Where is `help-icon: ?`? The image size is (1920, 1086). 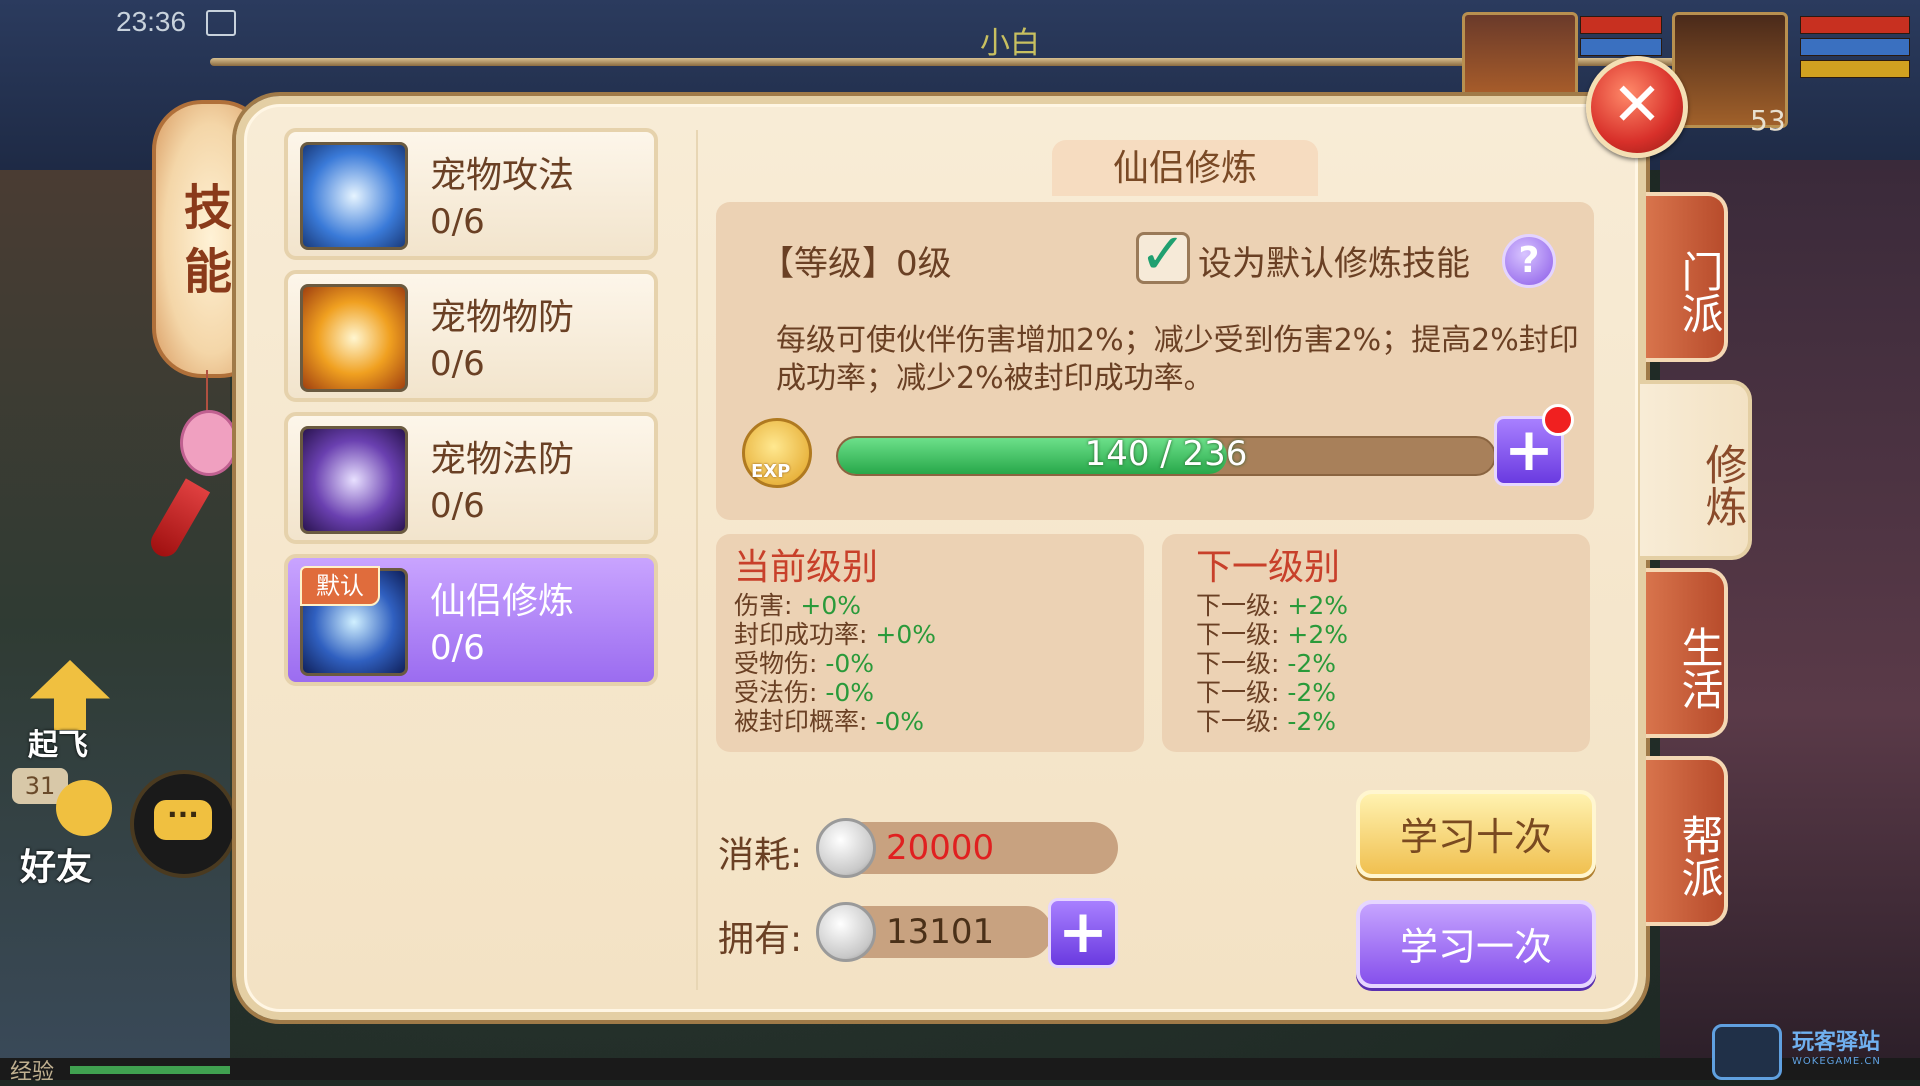
help-icon: ? is located at coordinates (1529, 261).